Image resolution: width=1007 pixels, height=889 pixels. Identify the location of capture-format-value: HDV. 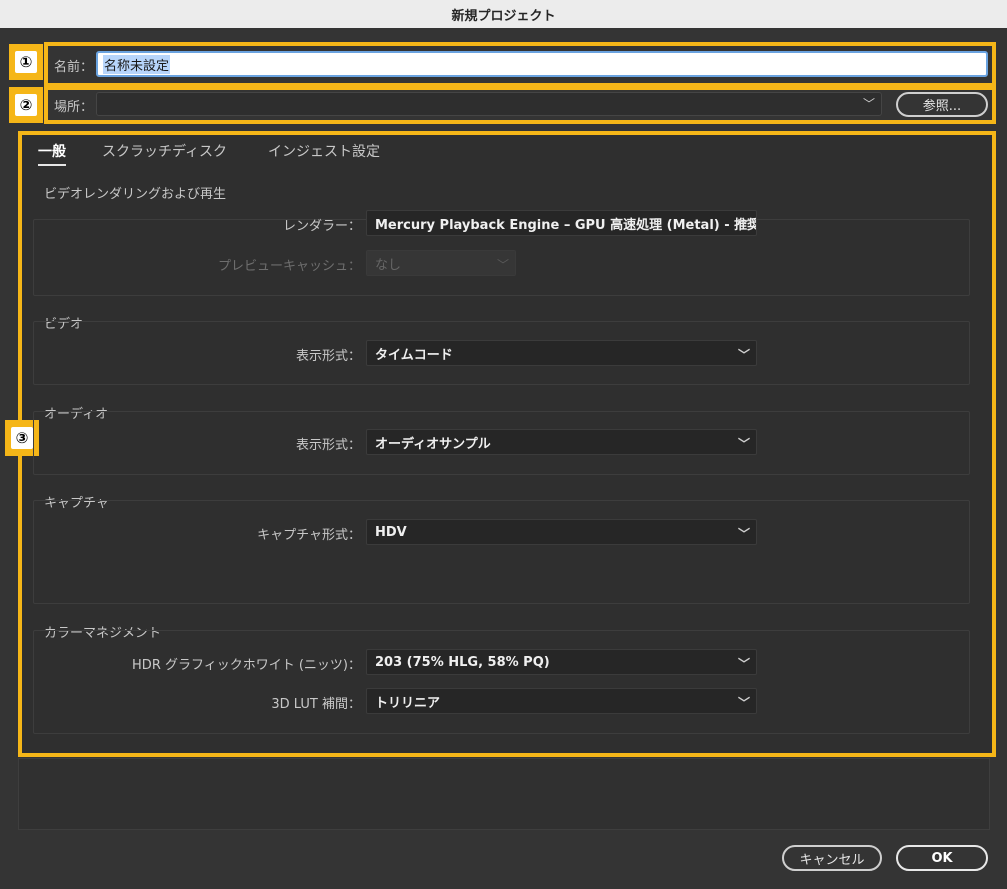
(391, 532).